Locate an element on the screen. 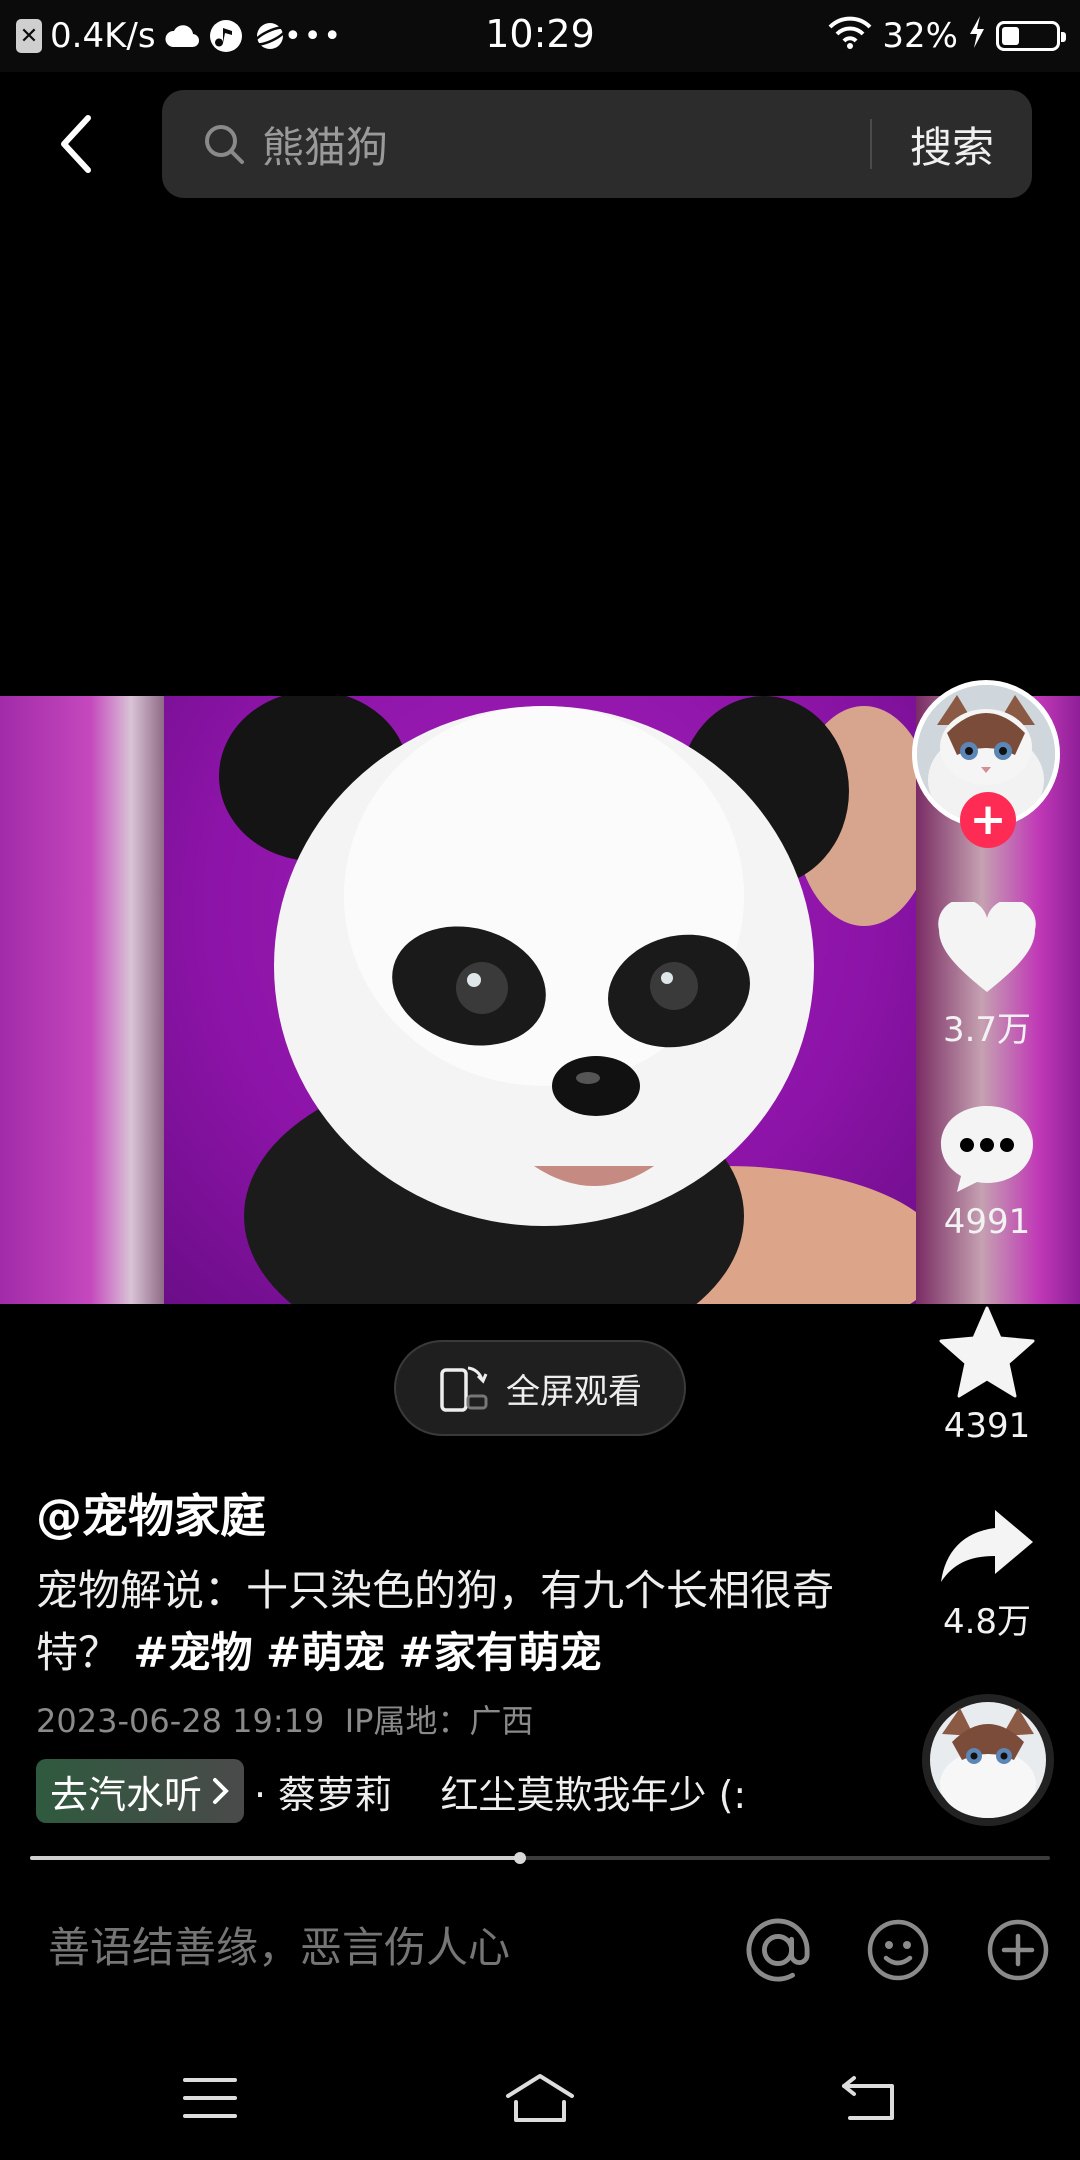  like-count: 3.7万 is located at coordinates (987, 1030).